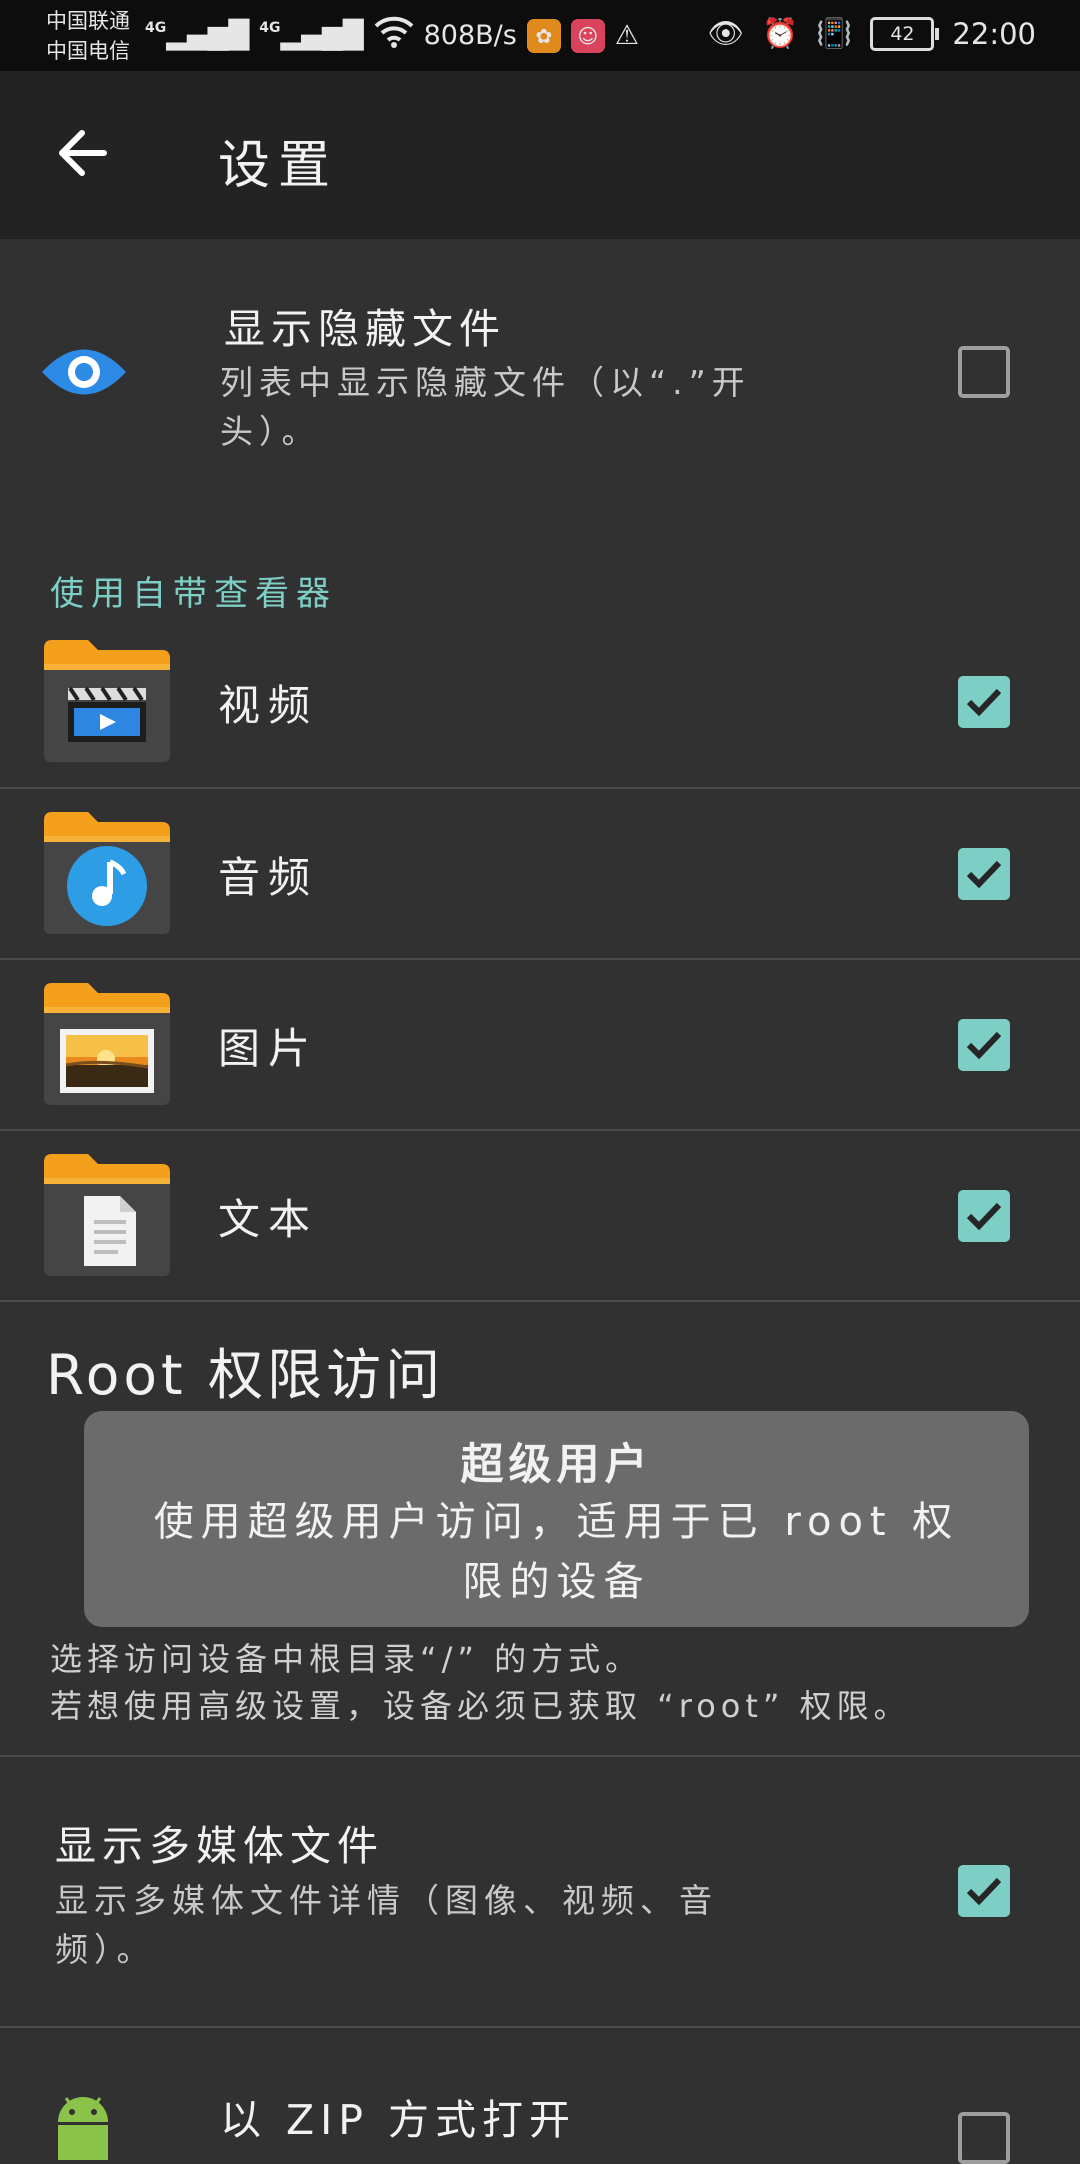  I want to click on carrier-2: 中国电信, so click(88, 51).